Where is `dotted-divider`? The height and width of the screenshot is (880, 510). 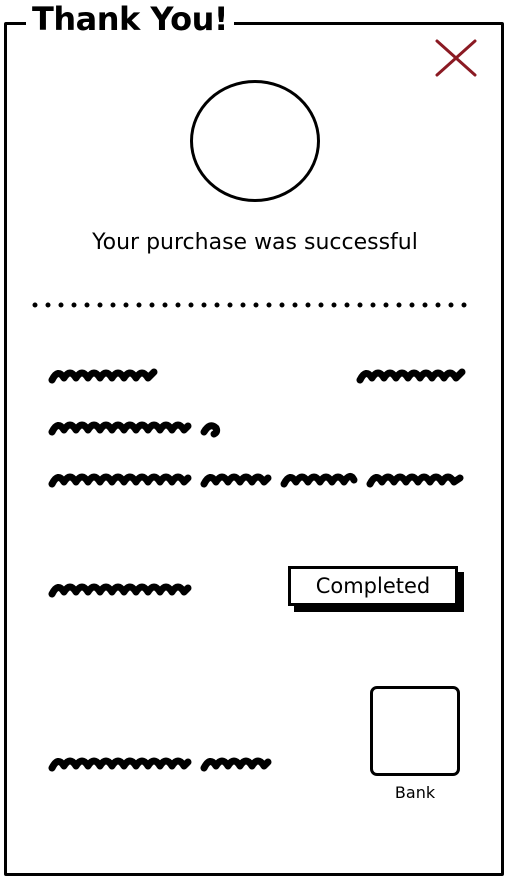 dotted-divider is located at coordinates (252, 305).